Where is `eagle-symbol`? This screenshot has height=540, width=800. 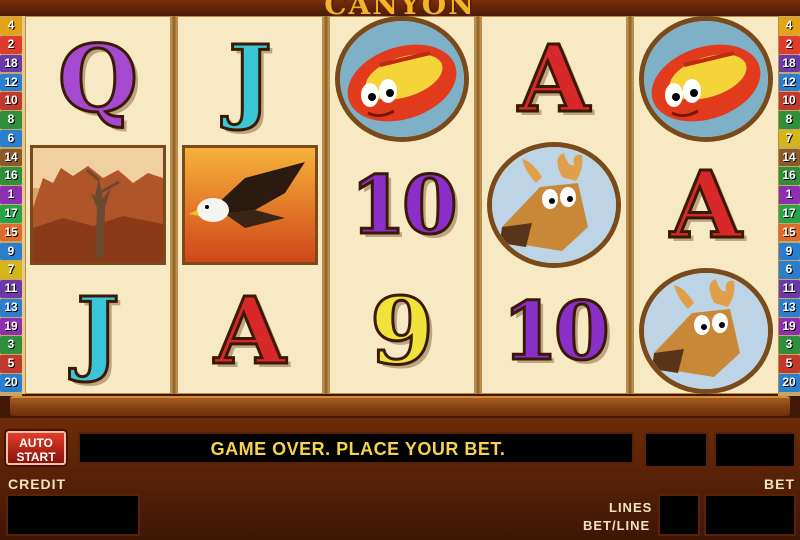 eagle-symbol is located at coordinates (250, 205).